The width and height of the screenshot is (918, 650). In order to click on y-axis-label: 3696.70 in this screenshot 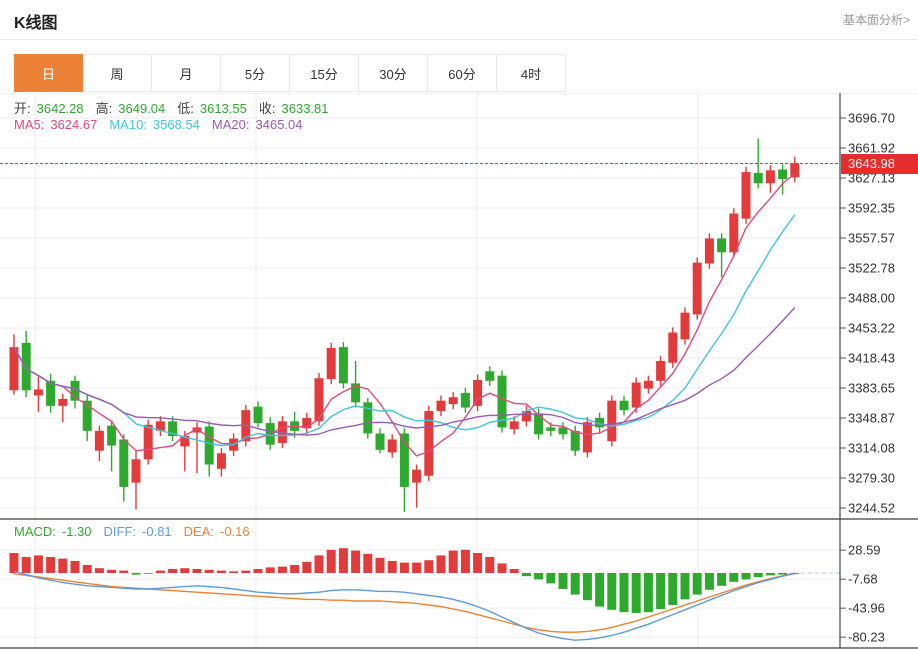, I will do `click(871, 118)`.